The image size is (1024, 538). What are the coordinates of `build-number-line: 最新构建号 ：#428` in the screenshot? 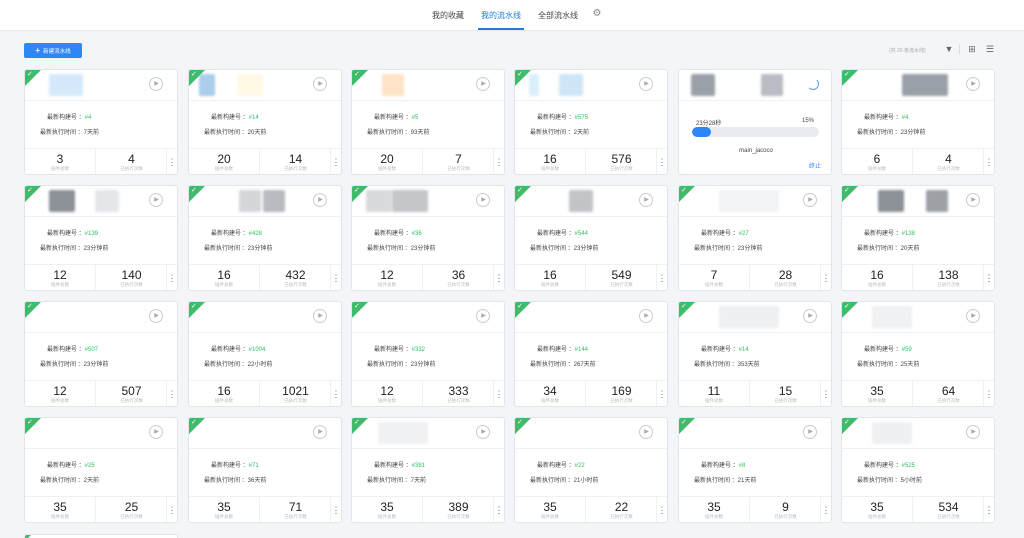 It's located at (236, 232).